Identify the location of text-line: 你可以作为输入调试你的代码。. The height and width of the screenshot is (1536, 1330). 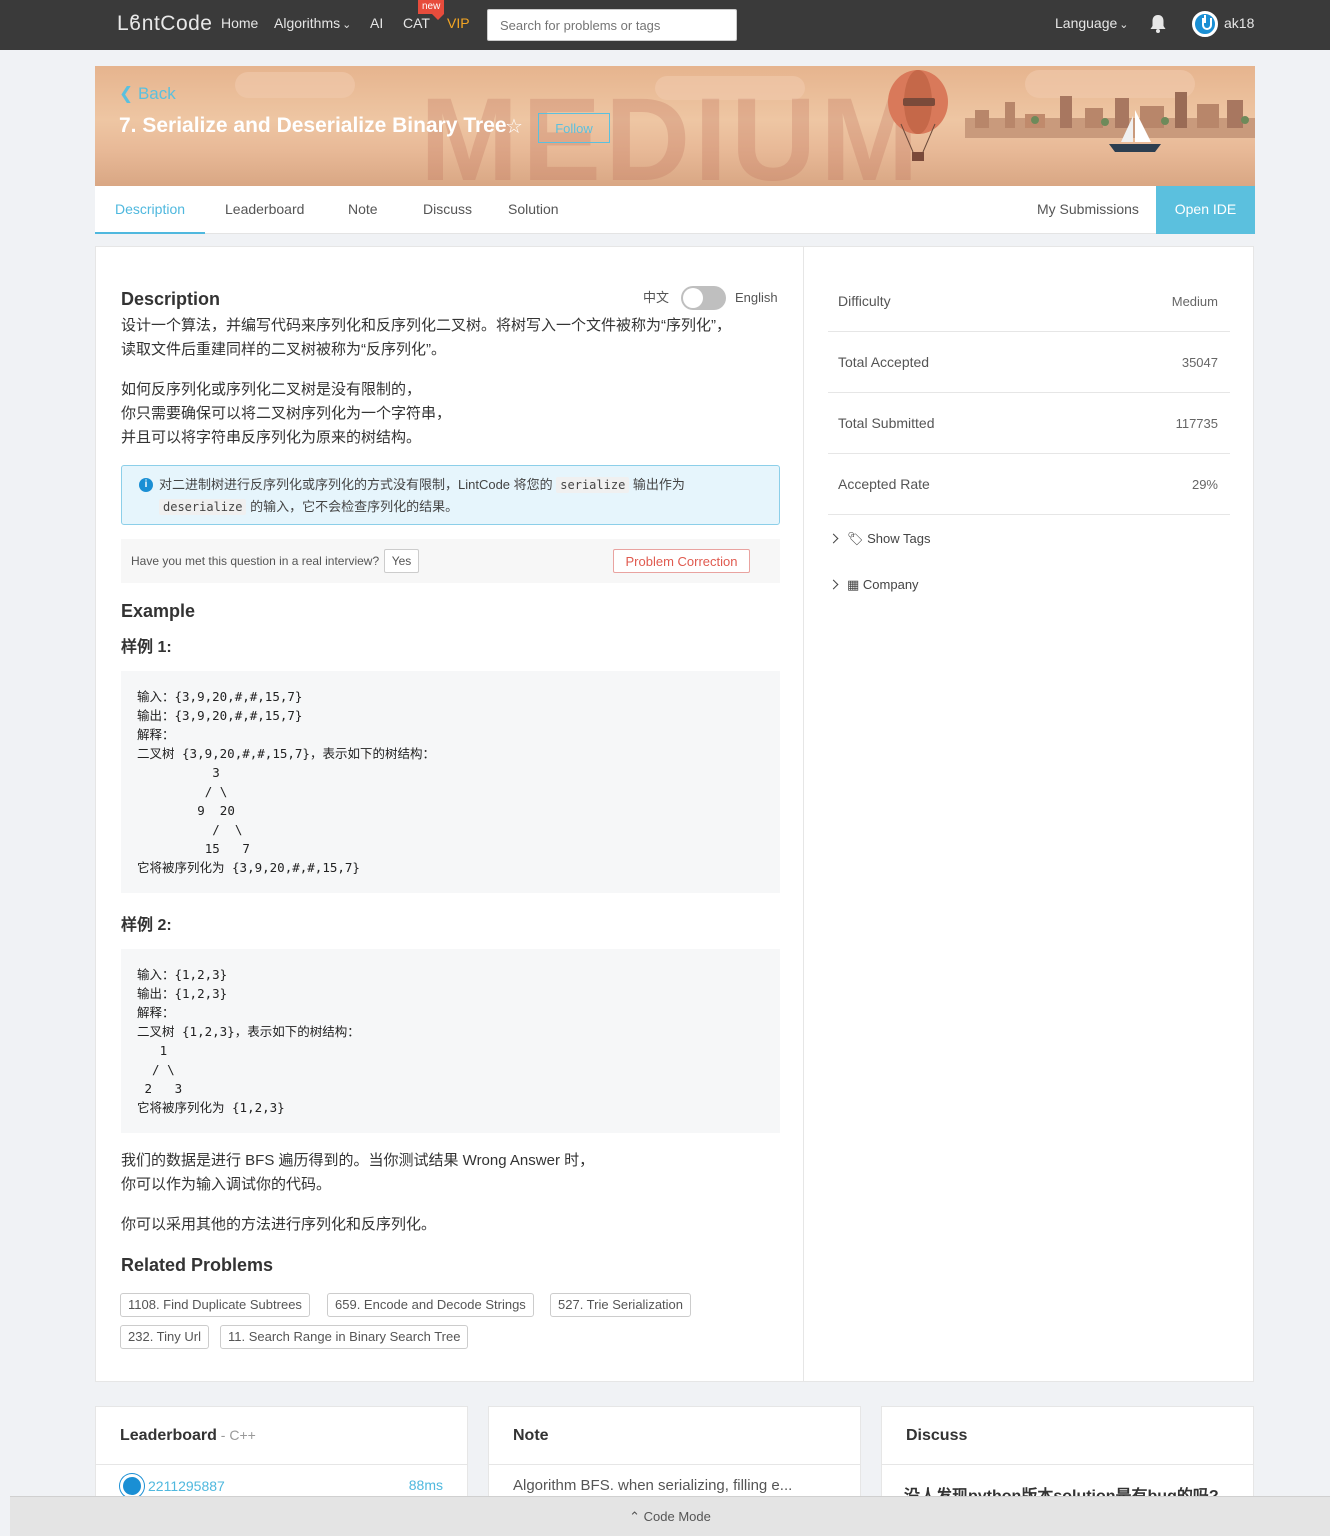
(226, 1184).